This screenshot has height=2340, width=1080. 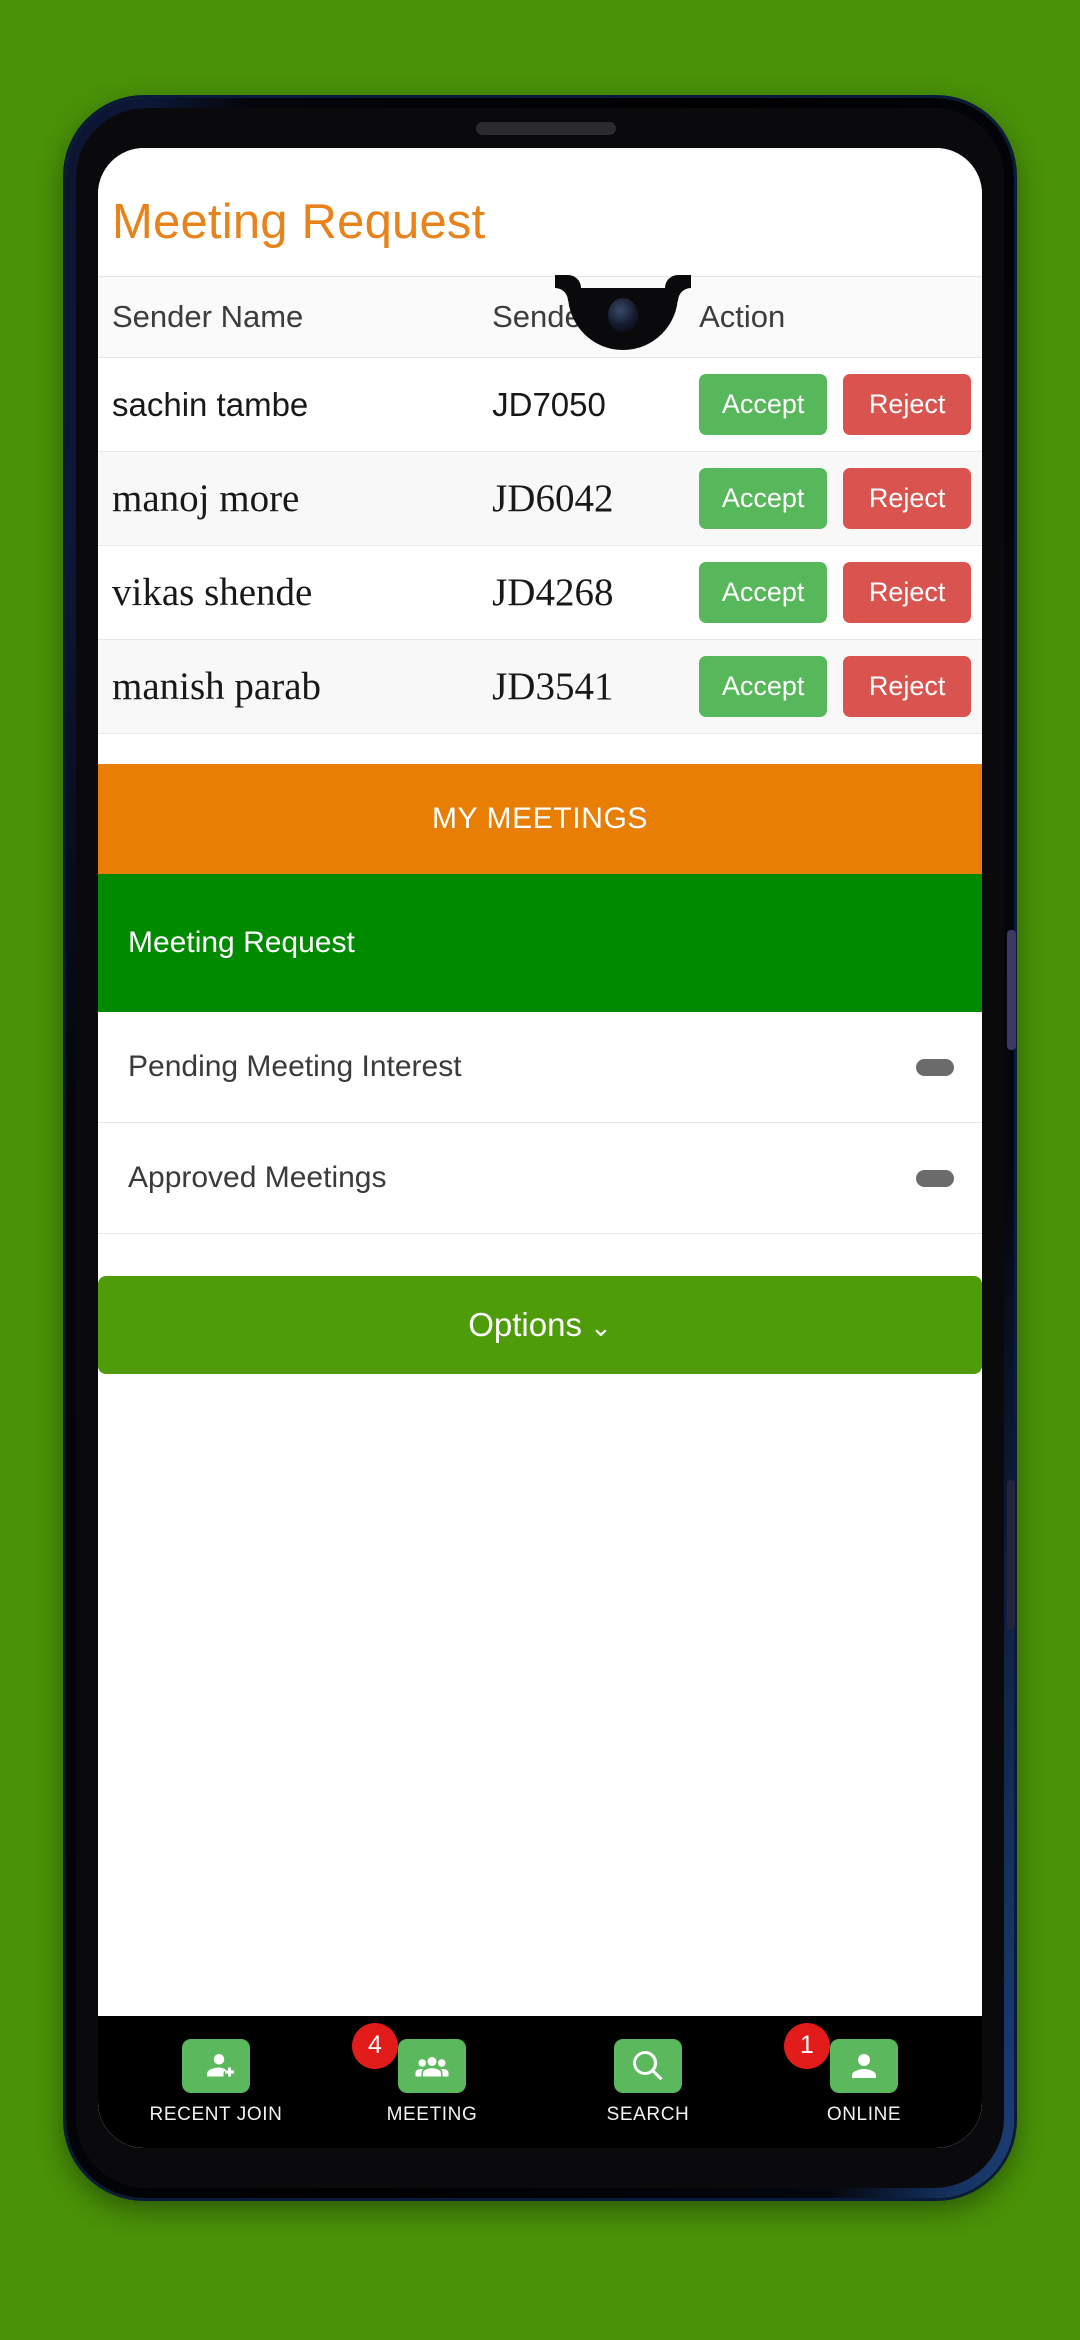 I want to click on nav-item-online: 1 ONLINE, so click(x=864, y=2074).